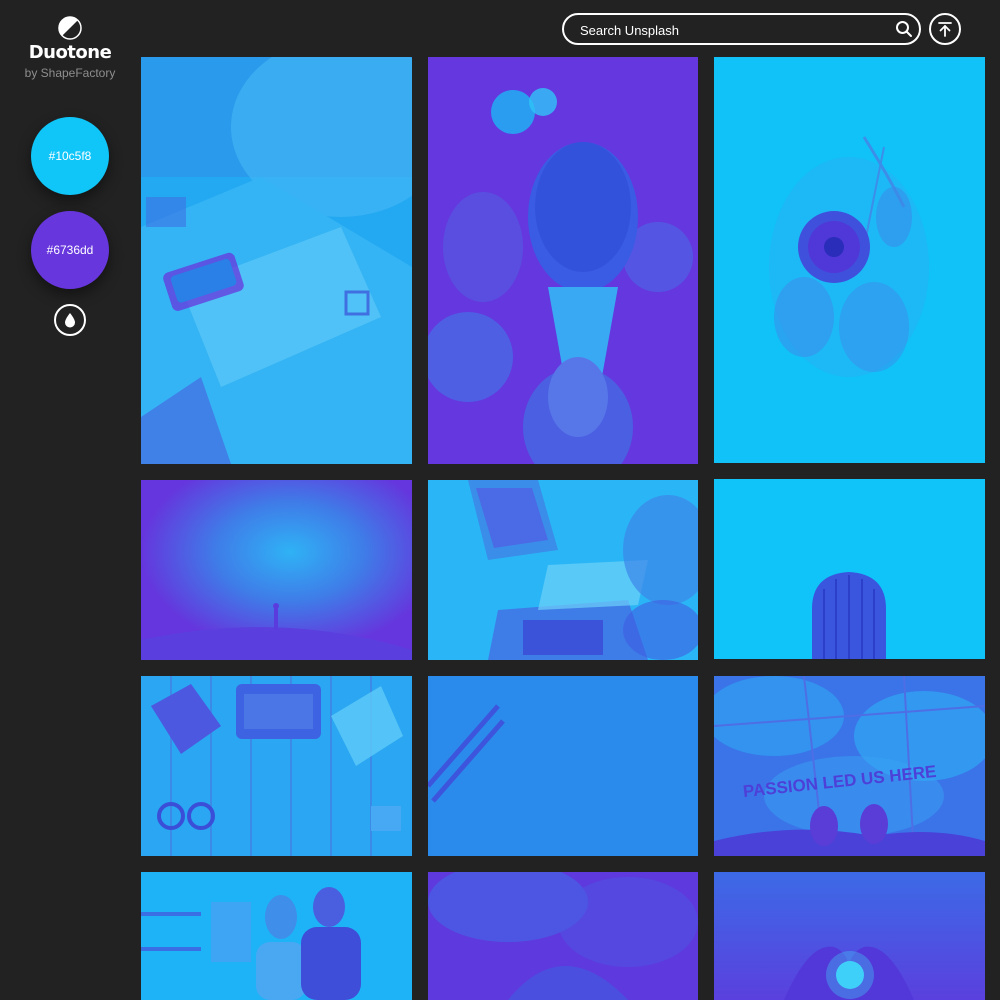  I want to click on photo-pencils, so click(563, 766).